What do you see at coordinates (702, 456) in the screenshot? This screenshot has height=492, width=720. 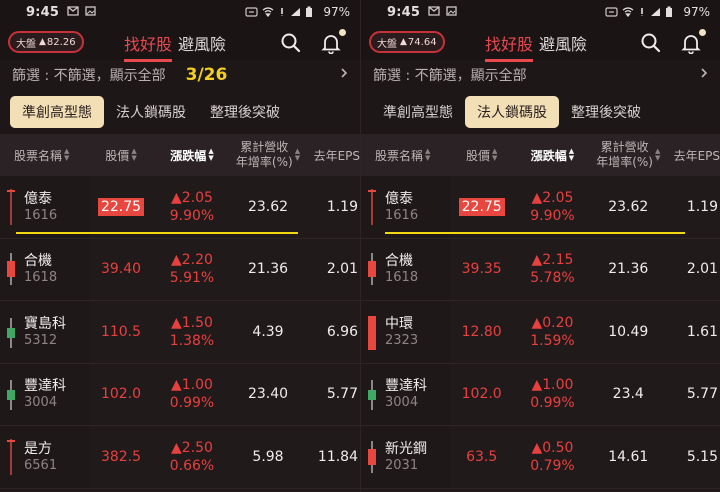 I see `eps-value: 5.15` at bounding box center [702, 456].